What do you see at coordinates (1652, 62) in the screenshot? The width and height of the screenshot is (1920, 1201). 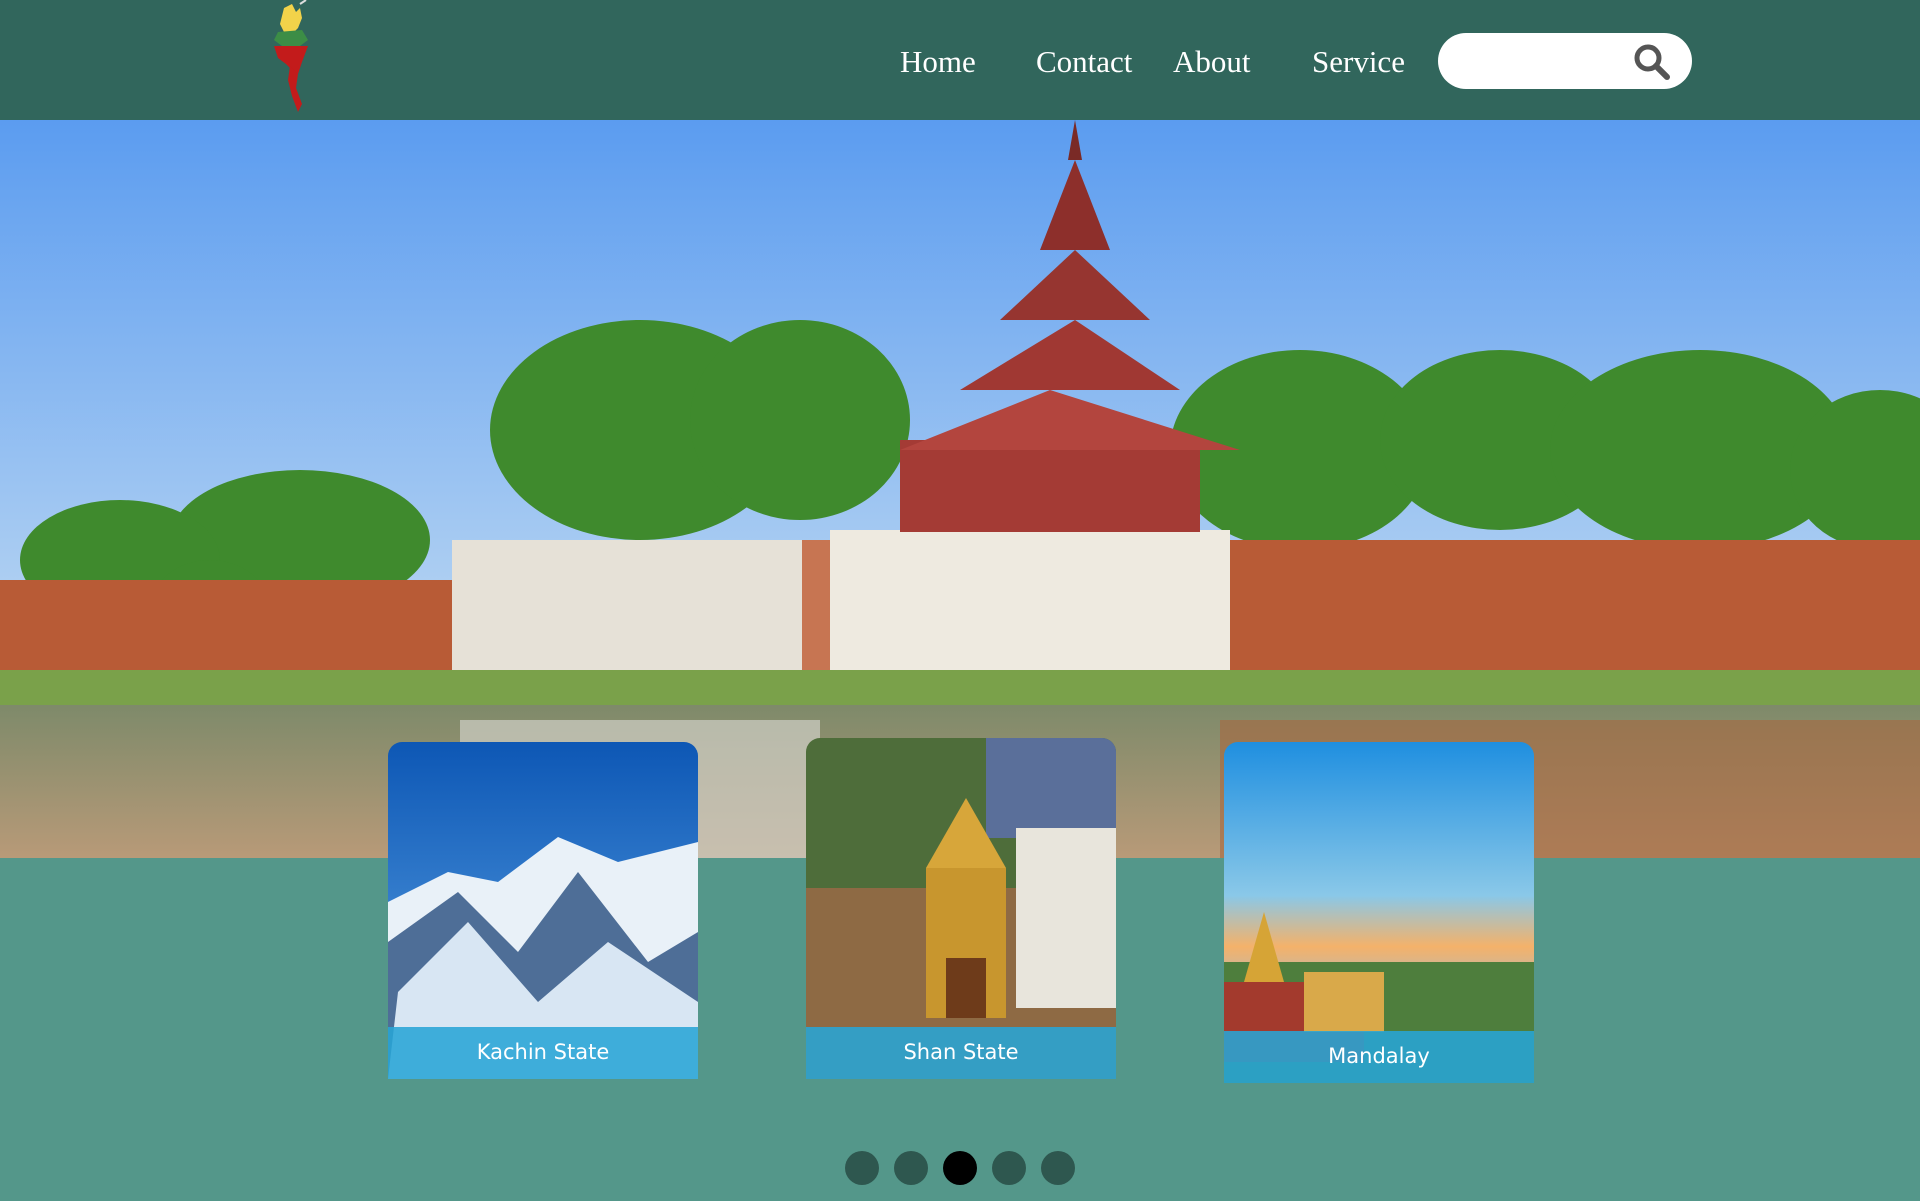 I see `search-icon` at bounding box center [1652, 62].